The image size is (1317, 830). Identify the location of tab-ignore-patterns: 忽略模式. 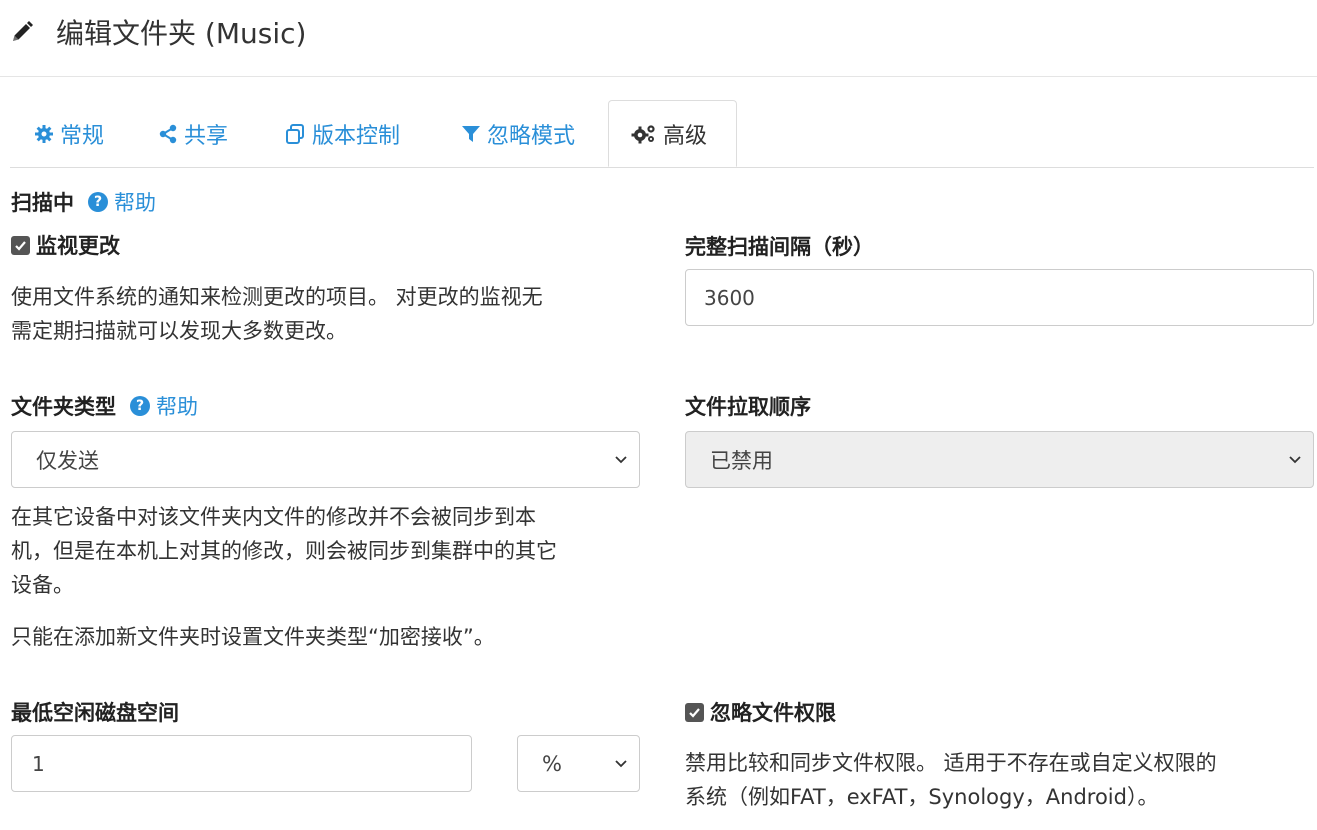
(518, 133).